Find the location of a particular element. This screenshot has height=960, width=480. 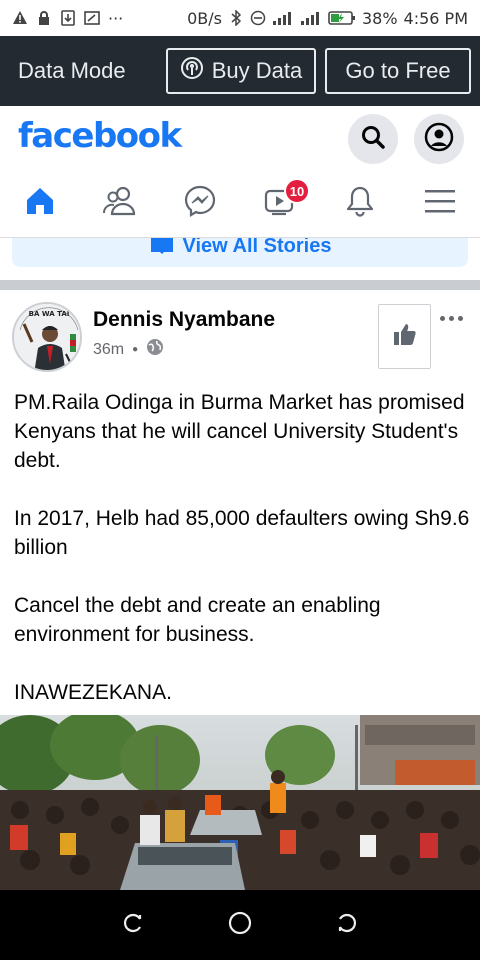

system-nav-bar is located at coordinates (240, 925).